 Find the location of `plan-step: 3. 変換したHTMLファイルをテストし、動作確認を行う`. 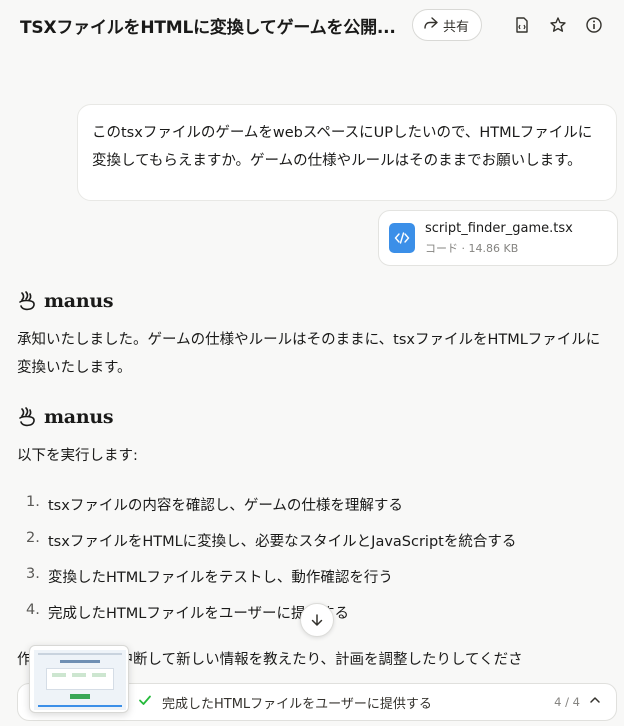

plan-step: 3. 変換したHTMLファイルをテストし、動作確認を行う is located at coordinates (209, 576).